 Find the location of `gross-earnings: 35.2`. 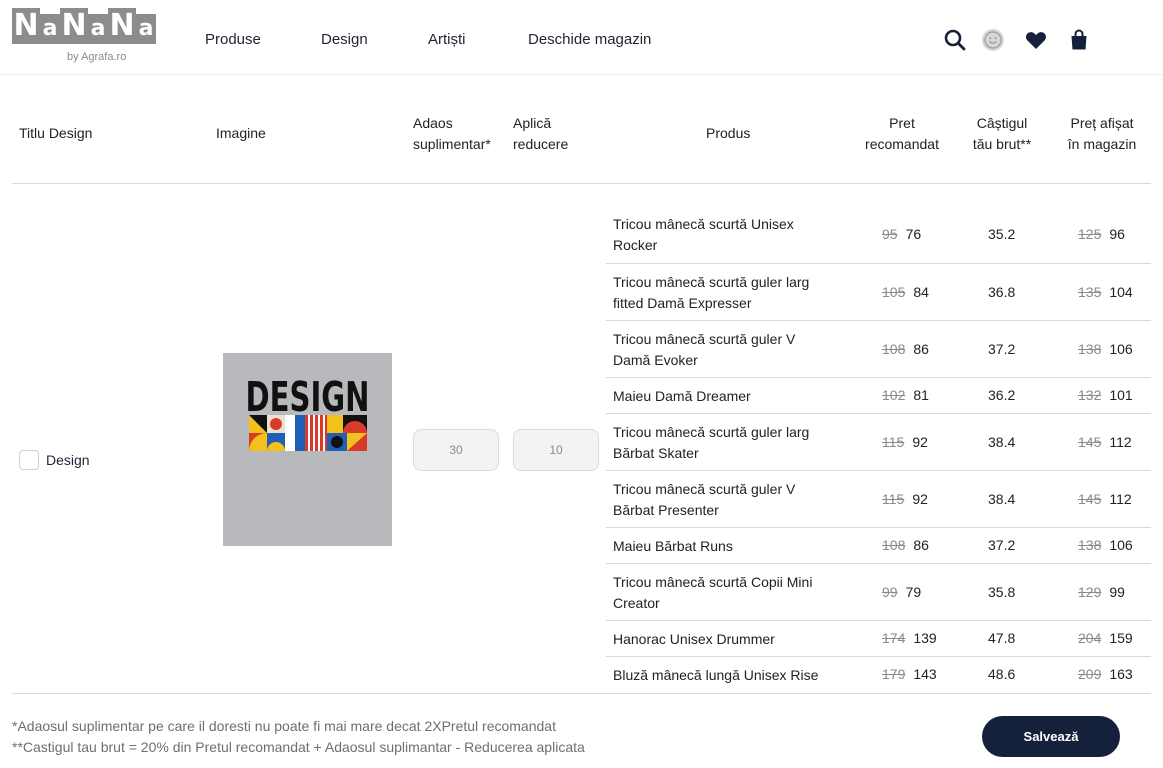

gross-earnings: 35.2 is located at coordinates (1002, 234).